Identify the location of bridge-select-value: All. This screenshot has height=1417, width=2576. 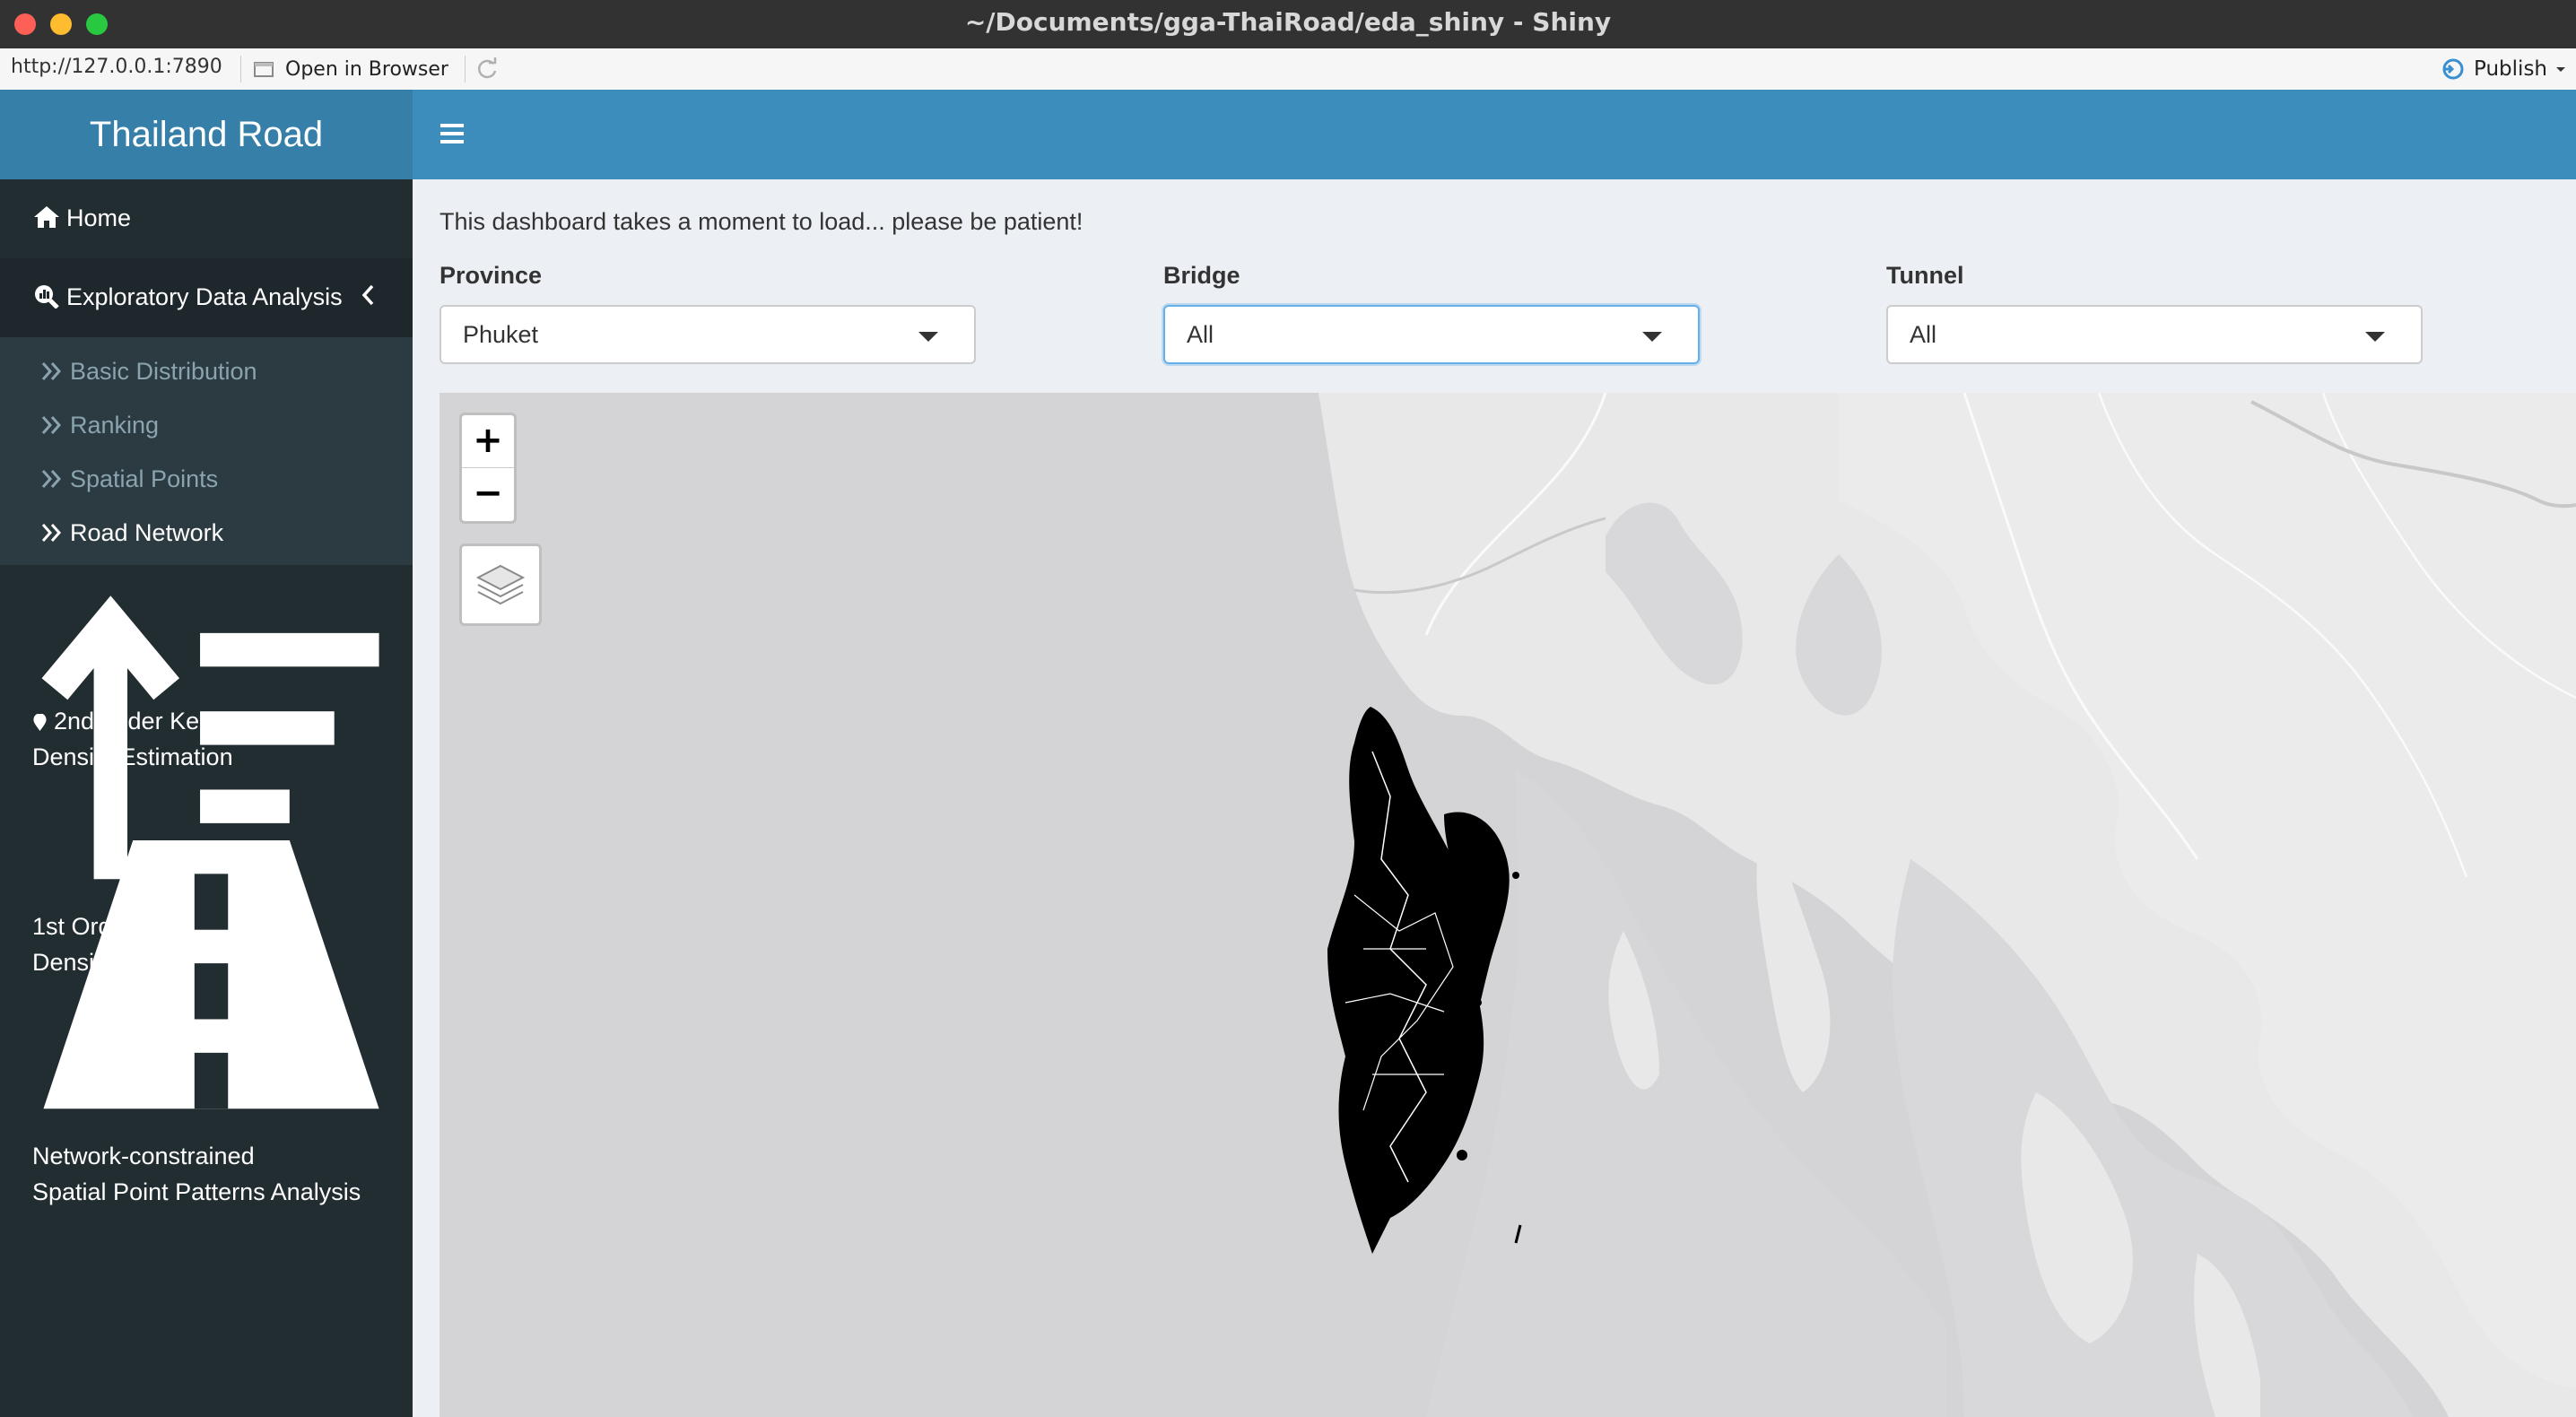
(1200, 335).